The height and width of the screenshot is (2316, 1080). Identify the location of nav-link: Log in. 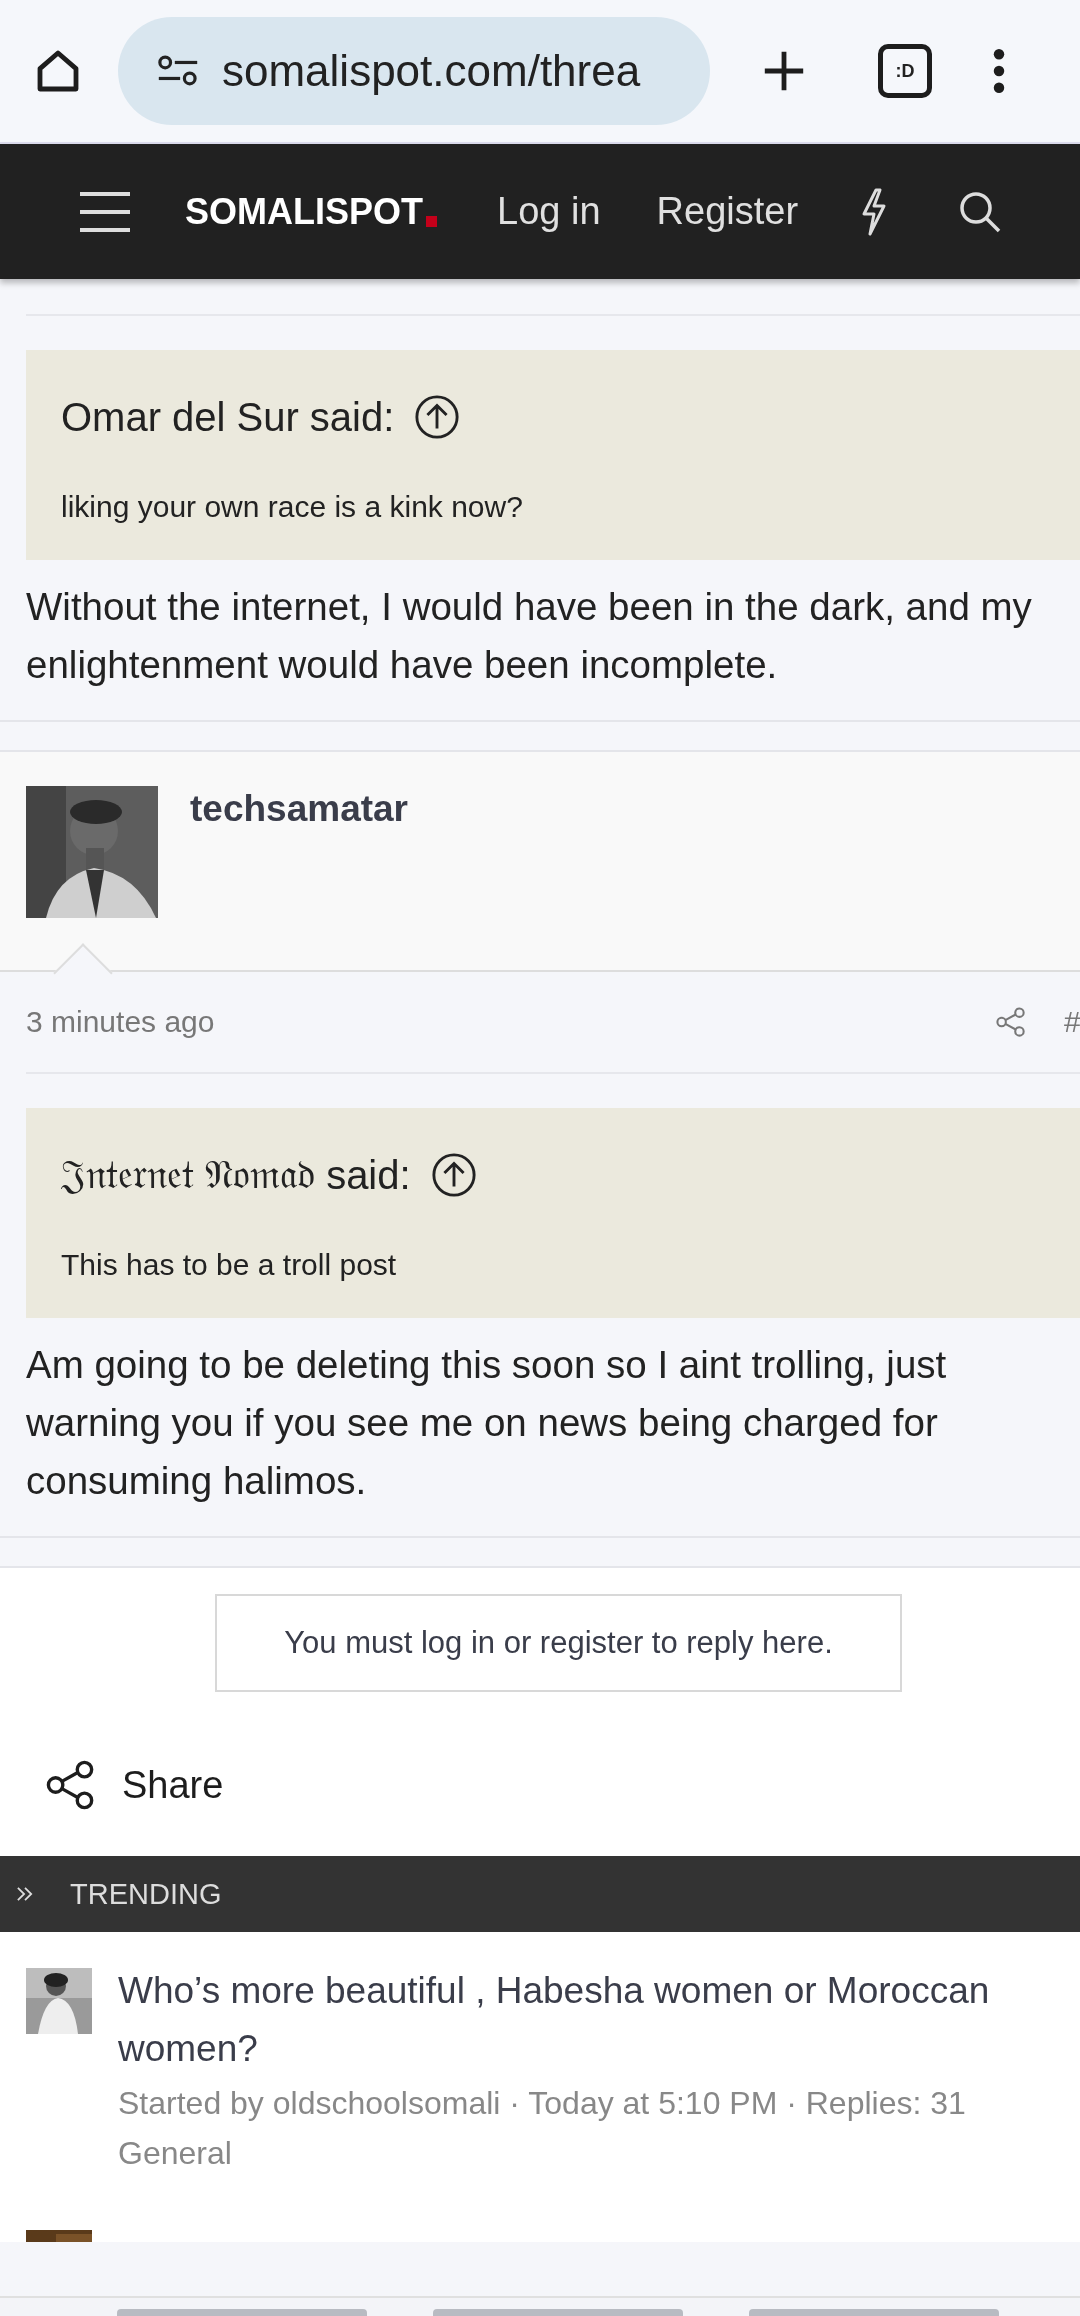
(549, 211).